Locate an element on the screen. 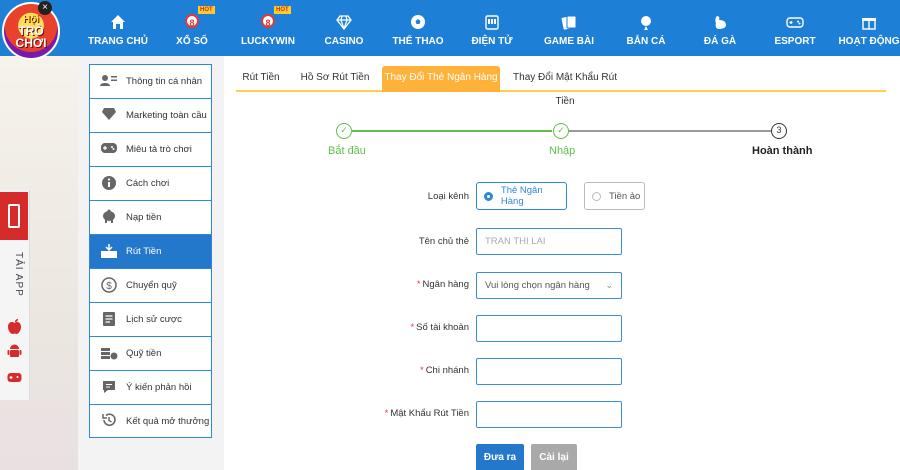 The height and width of the screenshot is (470, 900). bank-select: Vui lòng chọn ngân hàng ⌄ is located at coordinates (549, 285).